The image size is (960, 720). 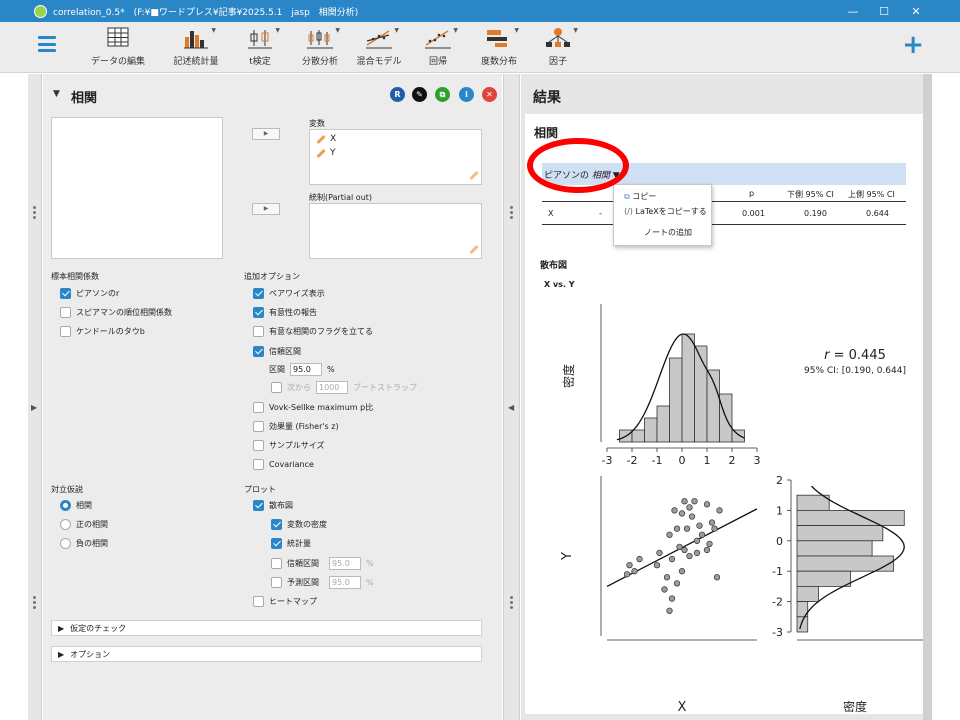 I want to click on densities-checkbox: 変数の密度, so click(x=299, y=524).